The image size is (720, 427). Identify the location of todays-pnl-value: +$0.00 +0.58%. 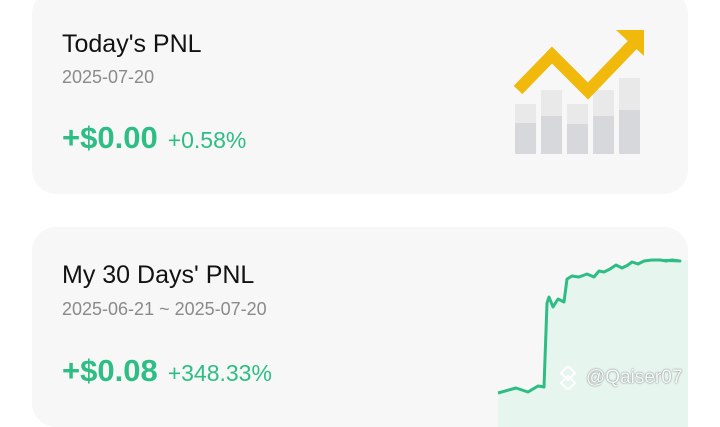
(154, 138).